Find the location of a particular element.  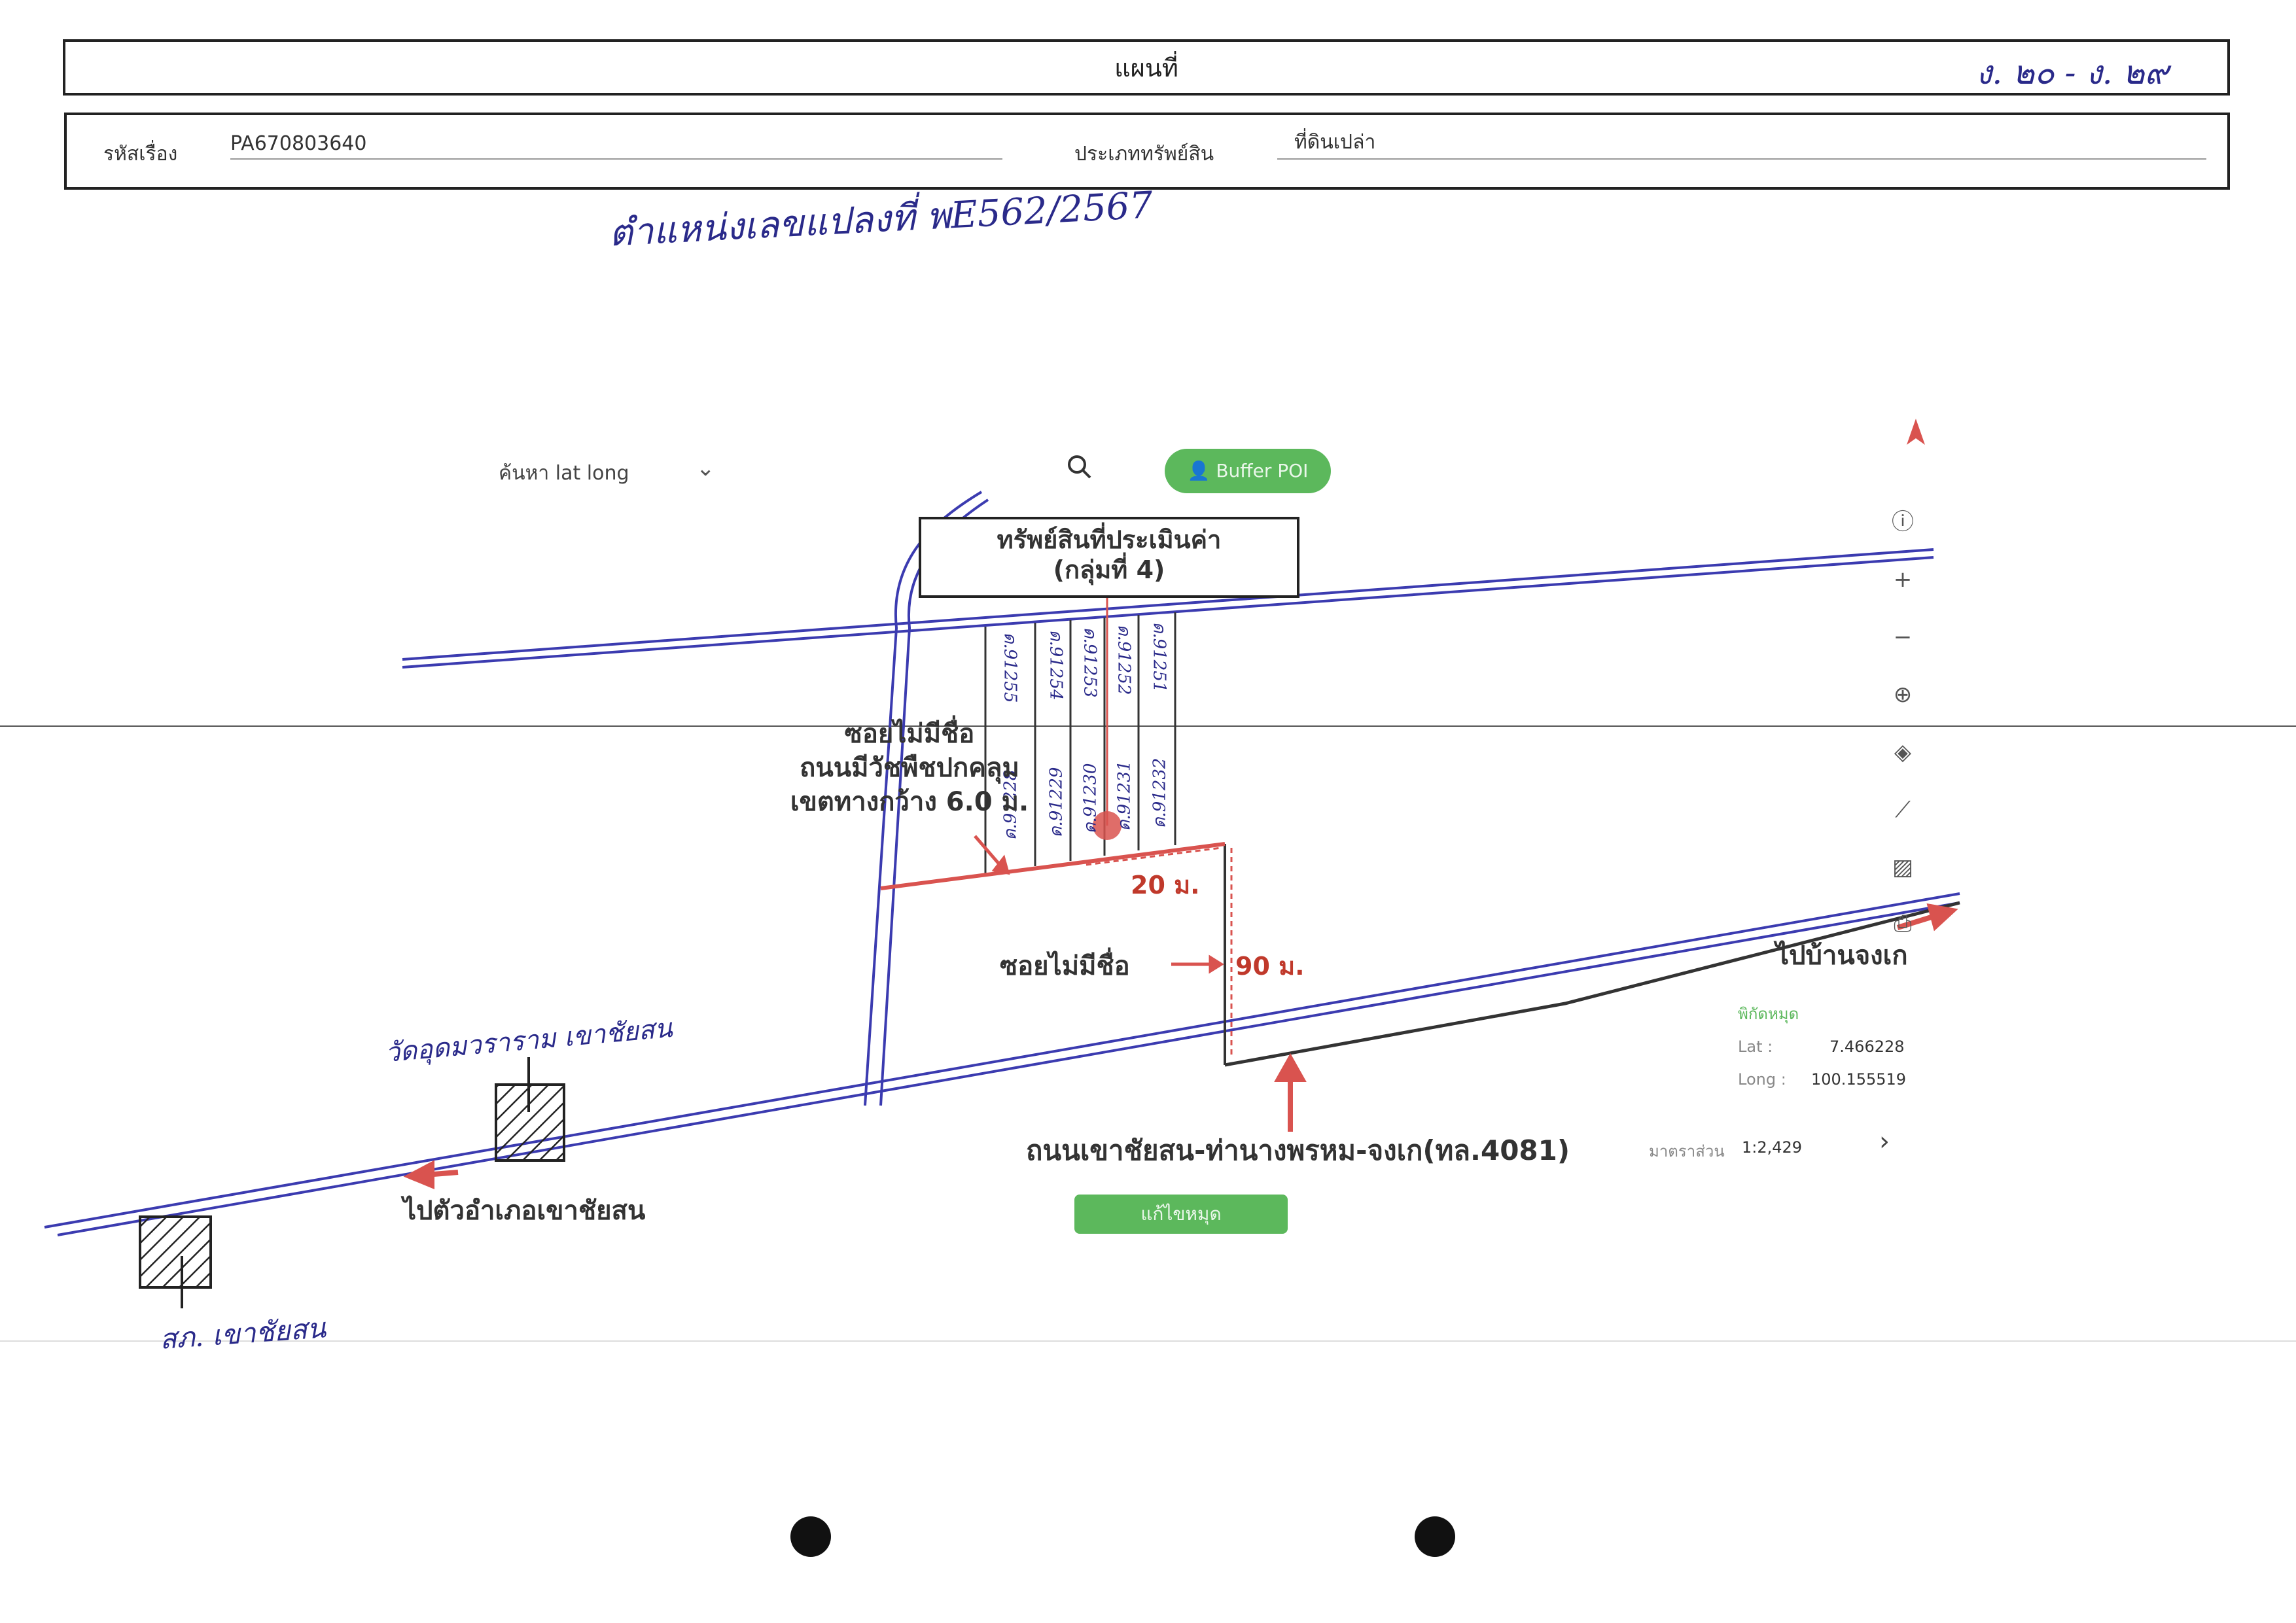

zoom-in-icon: + is located at coordinates (1903, 580).